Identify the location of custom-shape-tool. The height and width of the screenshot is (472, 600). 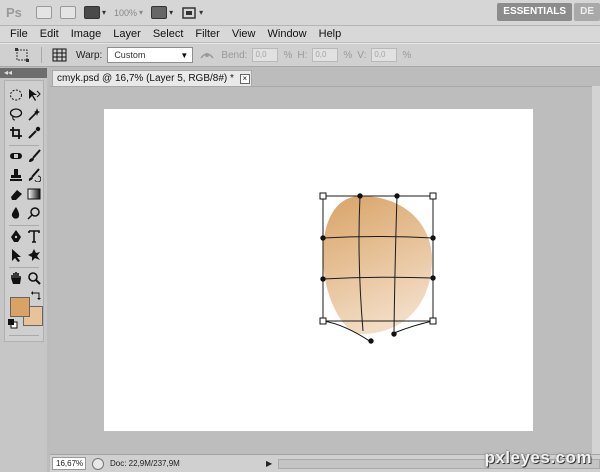
(34, 255).